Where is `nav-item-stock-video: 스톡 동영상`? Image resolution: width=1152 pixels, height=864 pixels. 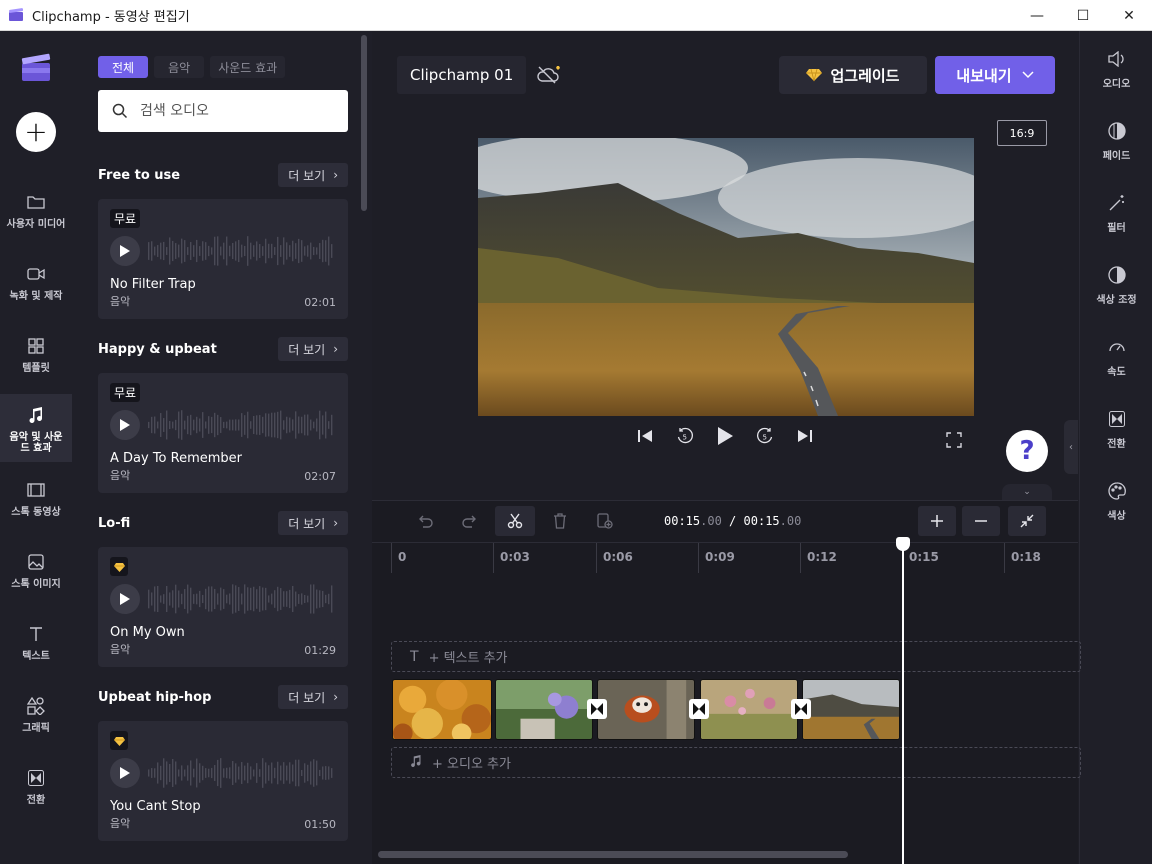 nav-item-stock-video: 스톡 동영상 is located at coordinates (36, 504).